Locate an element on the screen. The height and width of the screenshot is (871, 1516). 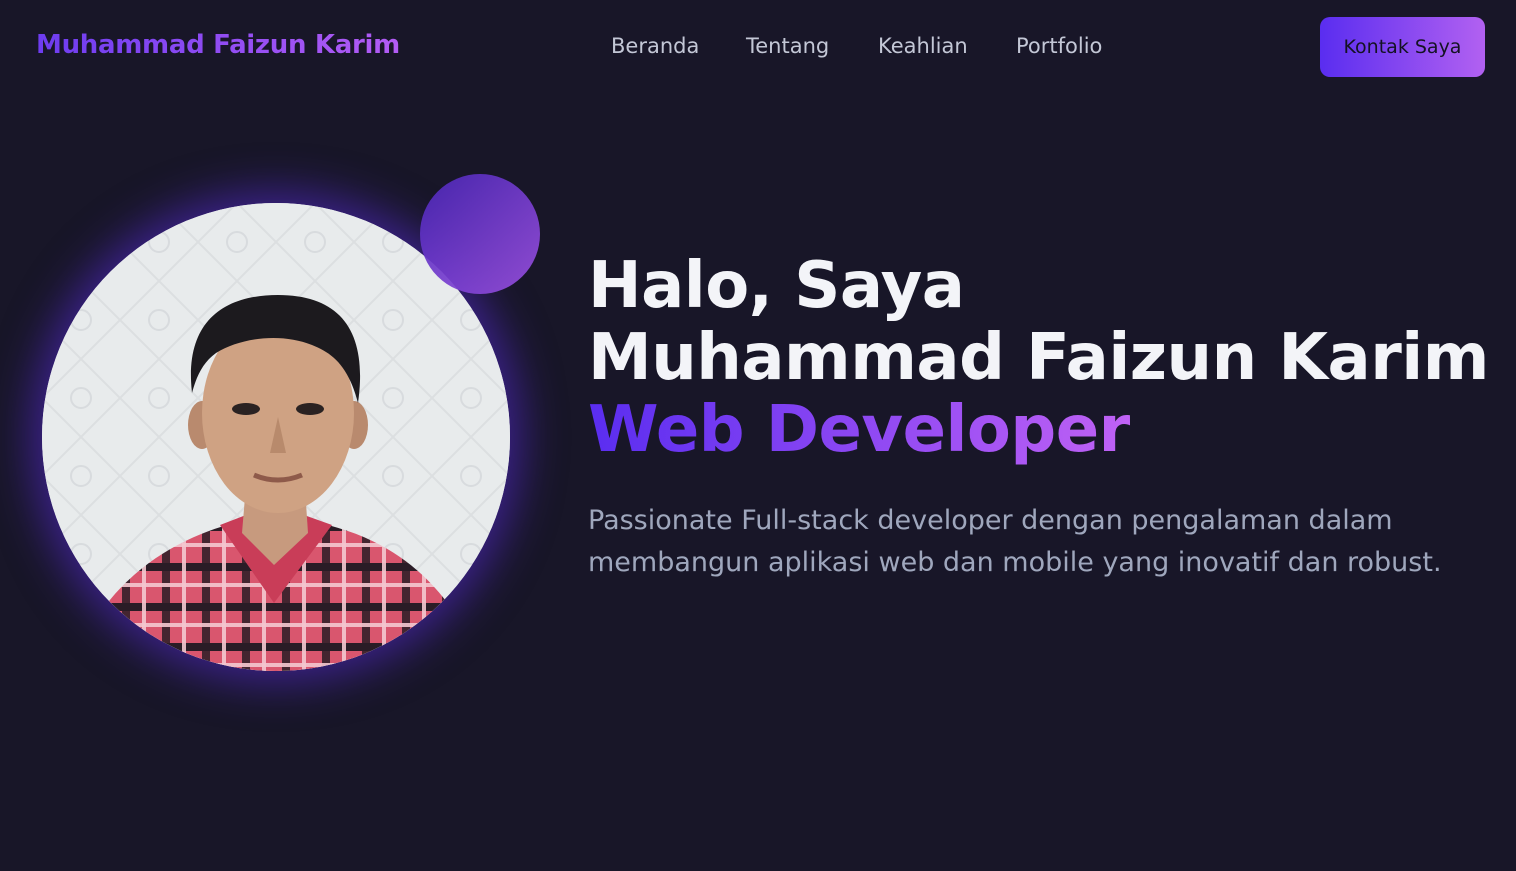
nav-item-tentang: Tentang is located at coordinates (787, 46).